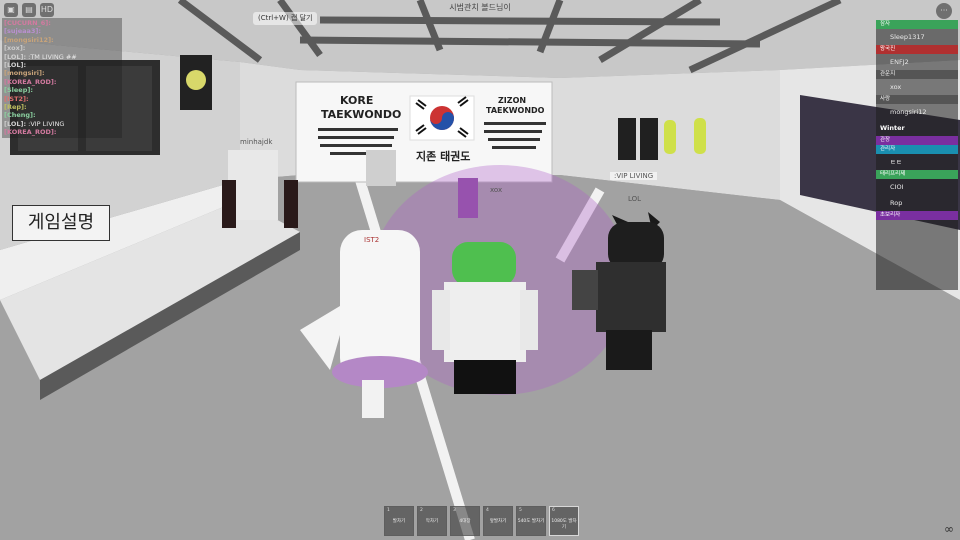 The image size is (960, 540). I want to click on team-header: 관장, so click(917, 140).